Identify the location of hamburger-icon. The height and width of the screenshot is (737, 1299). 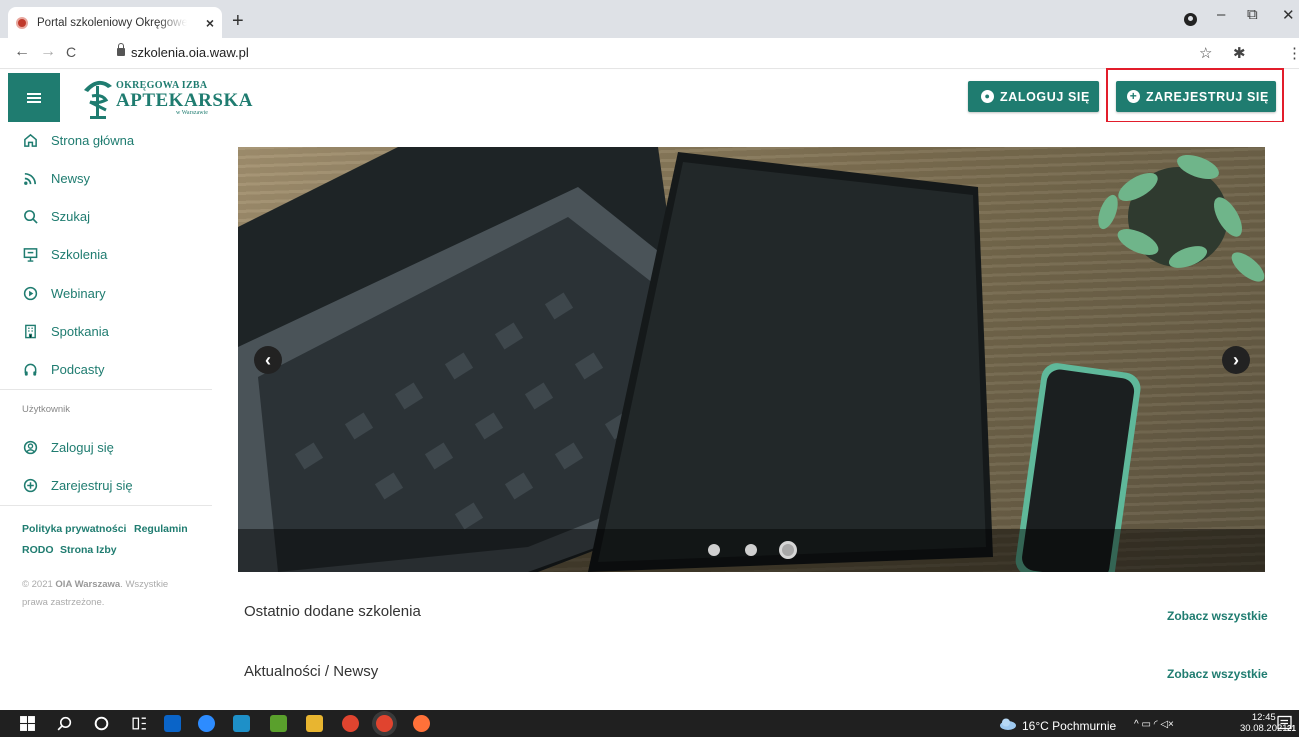
(34, 94).